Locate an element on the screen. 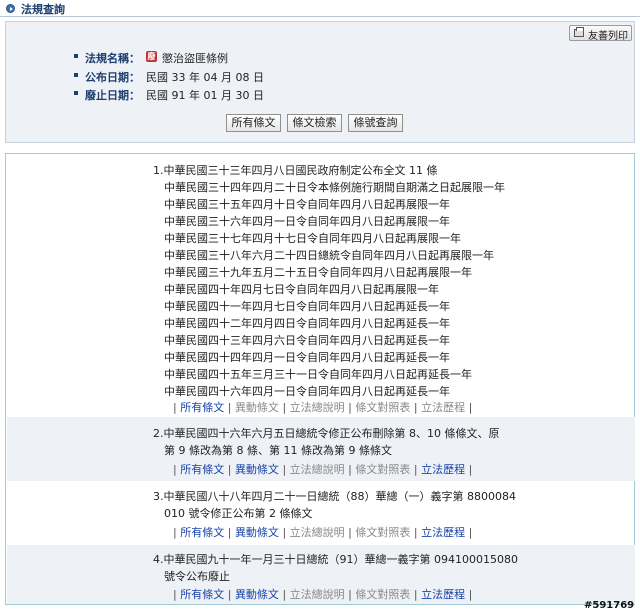 The width and height of the screenshot is (640, 612). history-line: 號令公布廢止 is located at coordinates (197, 576).